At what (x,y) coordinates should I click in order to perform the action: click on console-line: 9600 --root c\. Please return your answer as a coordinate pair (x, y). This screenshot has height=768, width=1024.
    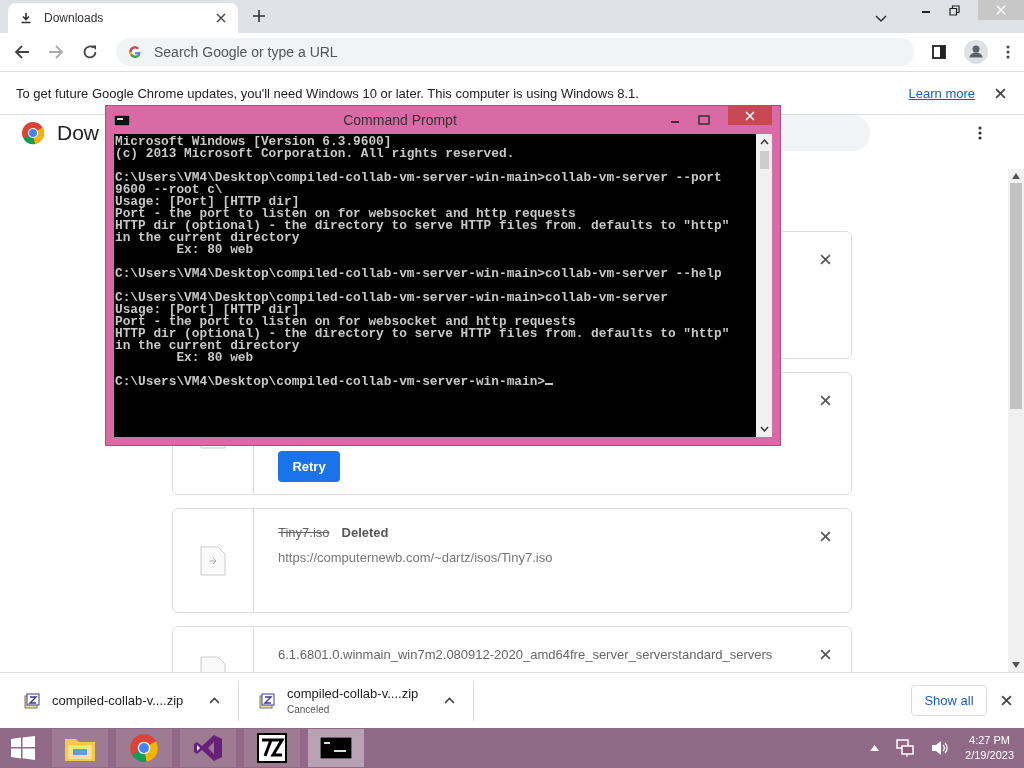
    Looking at the image, I should click on (169, 190).